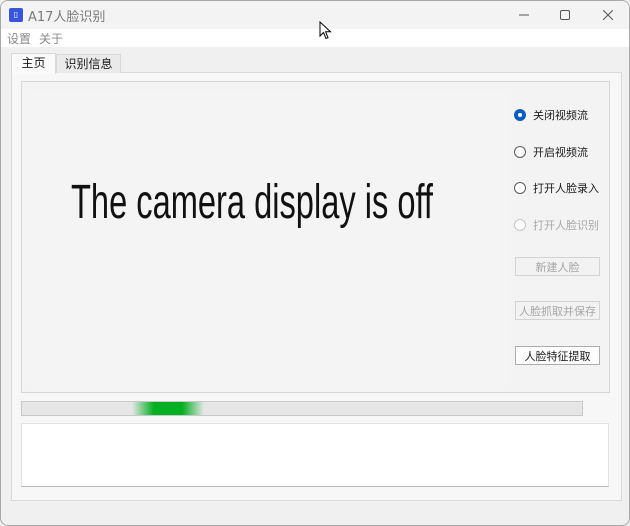 The height and width of the screenshot is (526, 630). Describe the element at coordinates (88, 63) in the screenshot. I see `tab-recognition-info: 识别信息` at that location.